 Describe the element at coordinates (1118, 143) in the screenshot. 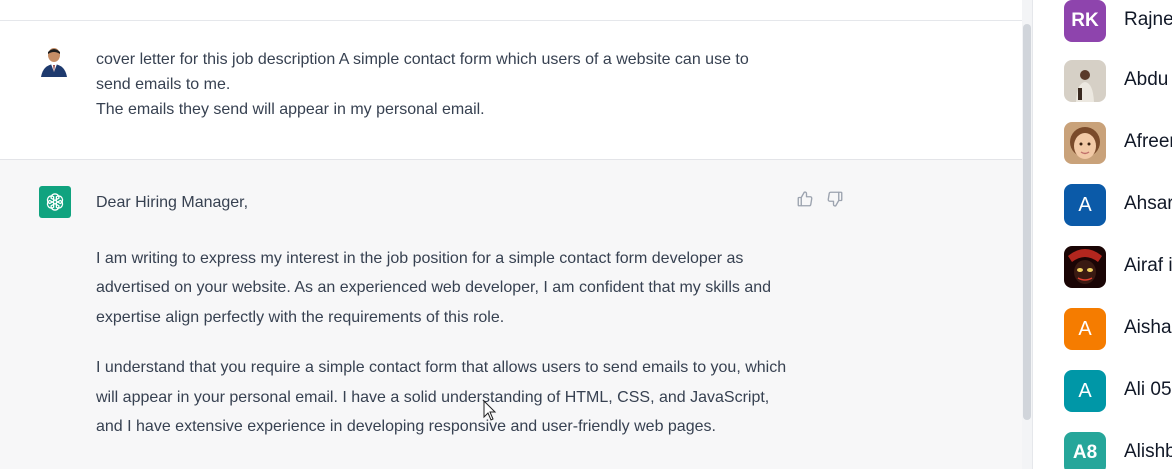

I see `contact-item: Afreer` at that location.